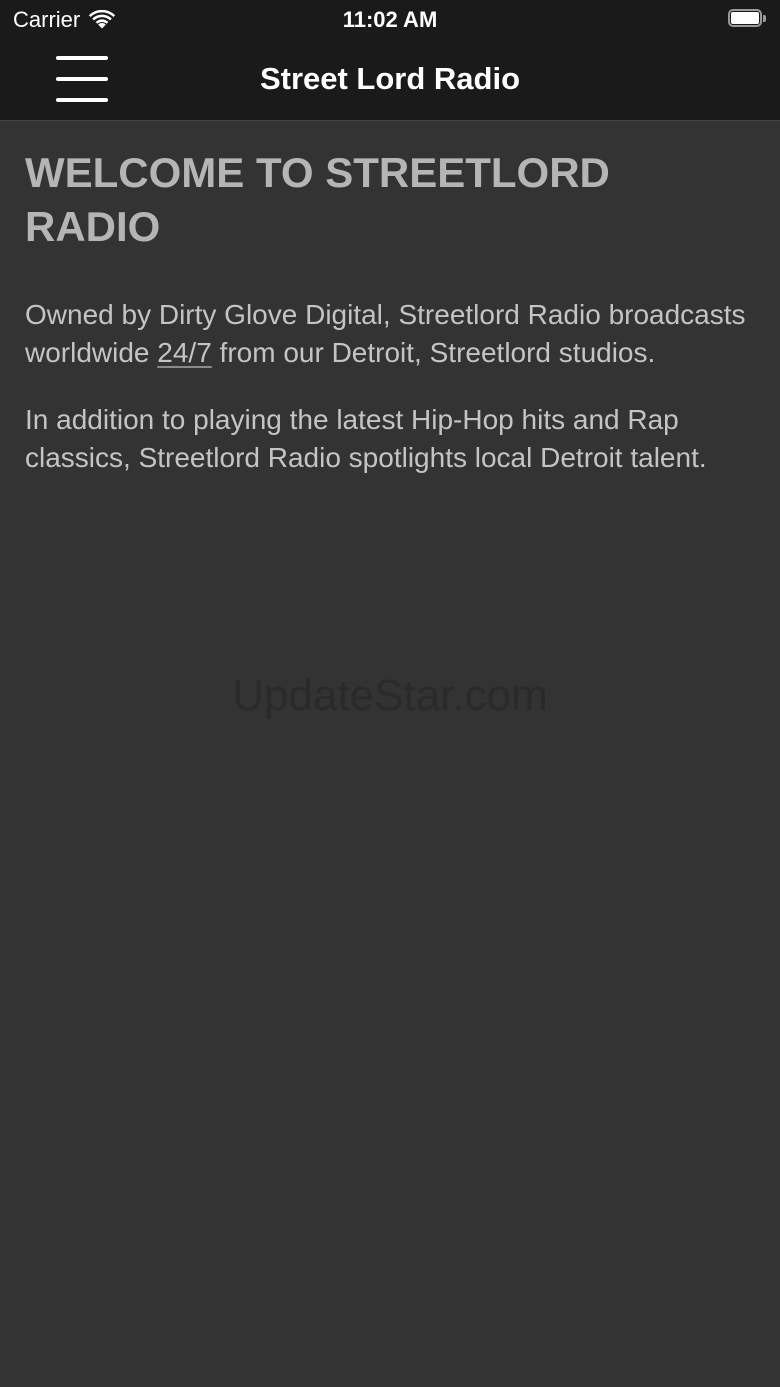 This screenshot has width=780, height=1387. I want to click on navigation-bar: Street Lord Radio, so click(390, 80).